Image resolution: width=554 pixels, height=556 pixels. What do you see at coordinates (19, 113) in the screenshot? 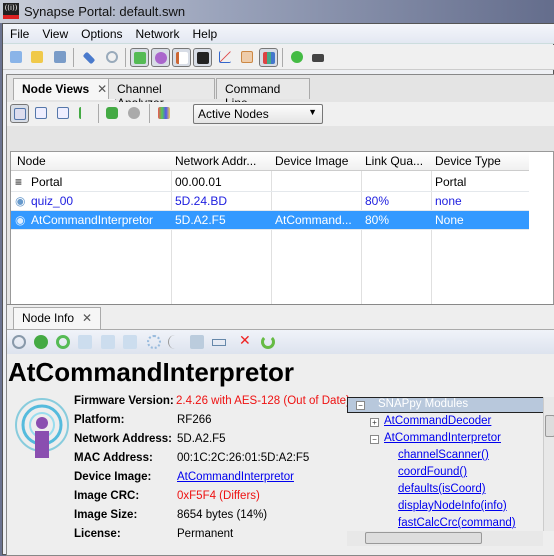
I see `details-view-icon` at bounding box center [19, 113].